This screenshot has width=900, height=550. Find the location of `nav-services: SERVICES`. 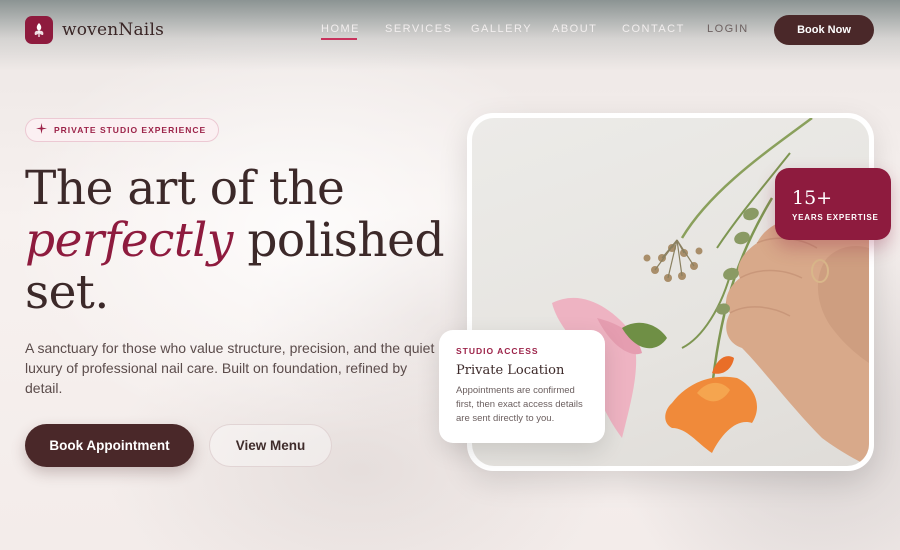

nav-services: SERVICES is located at coordinates (418, 29).